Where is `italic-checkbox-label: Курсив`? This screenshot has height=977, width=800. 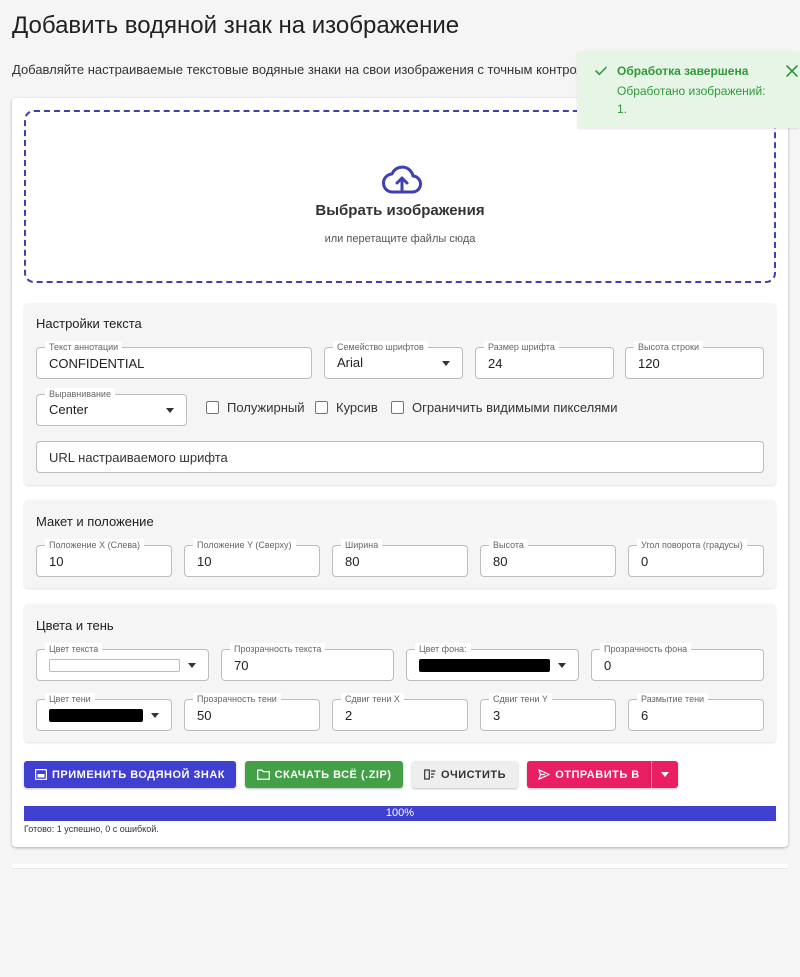
italic-checkbox-label: Курсив is located at coordinates (357, 407).